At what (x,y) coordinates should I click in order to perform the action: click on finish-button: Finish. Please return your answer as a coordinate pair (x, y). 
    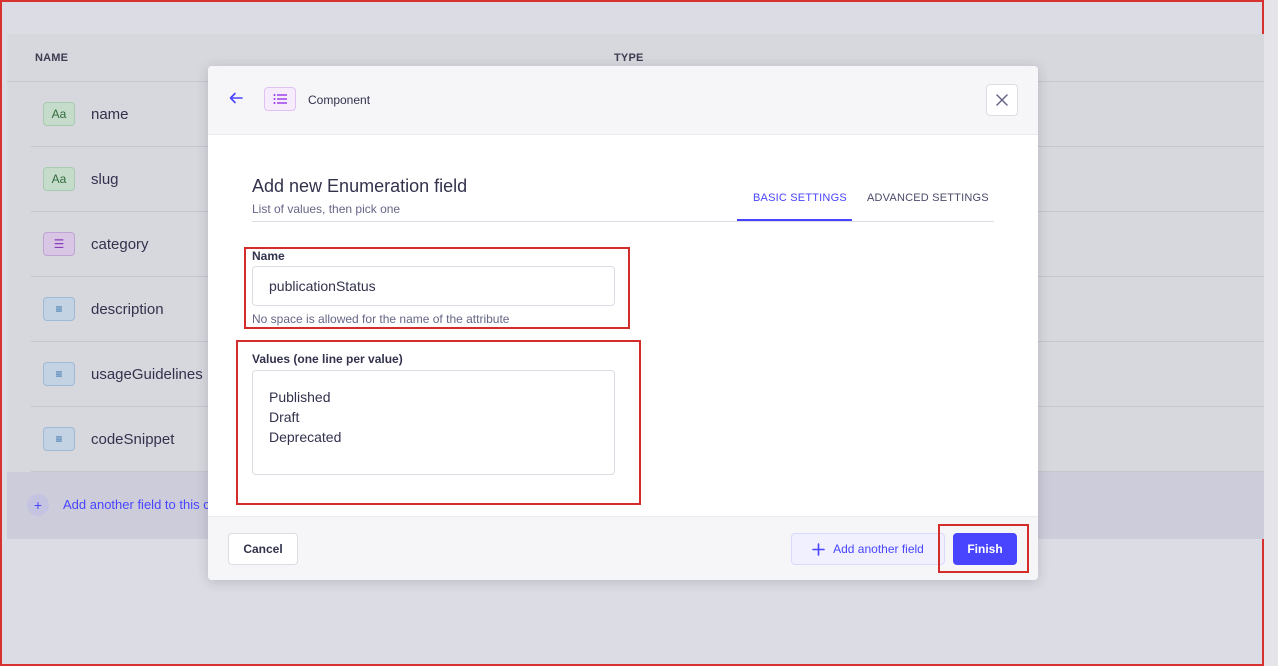
    Looking at the image, I should click on (985, 549).